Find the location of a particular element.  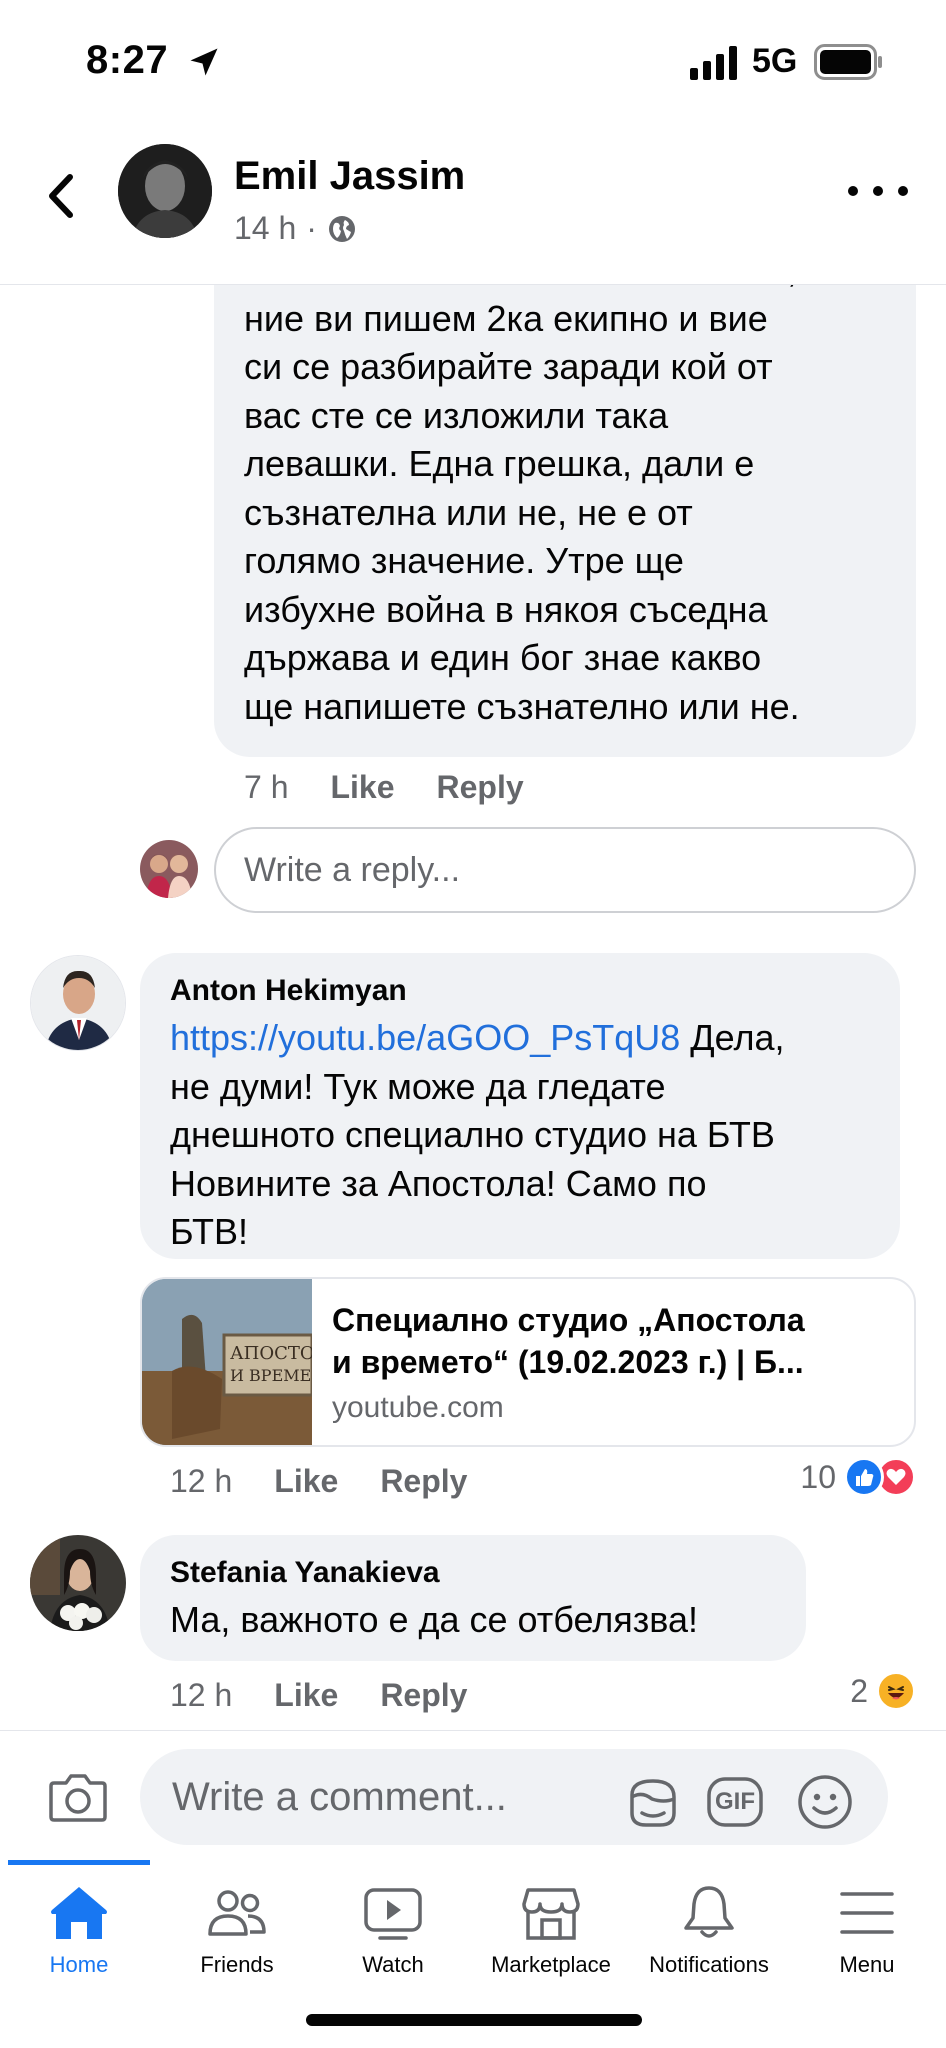

status-time: 8:27 is located at coordinates (127, 60).